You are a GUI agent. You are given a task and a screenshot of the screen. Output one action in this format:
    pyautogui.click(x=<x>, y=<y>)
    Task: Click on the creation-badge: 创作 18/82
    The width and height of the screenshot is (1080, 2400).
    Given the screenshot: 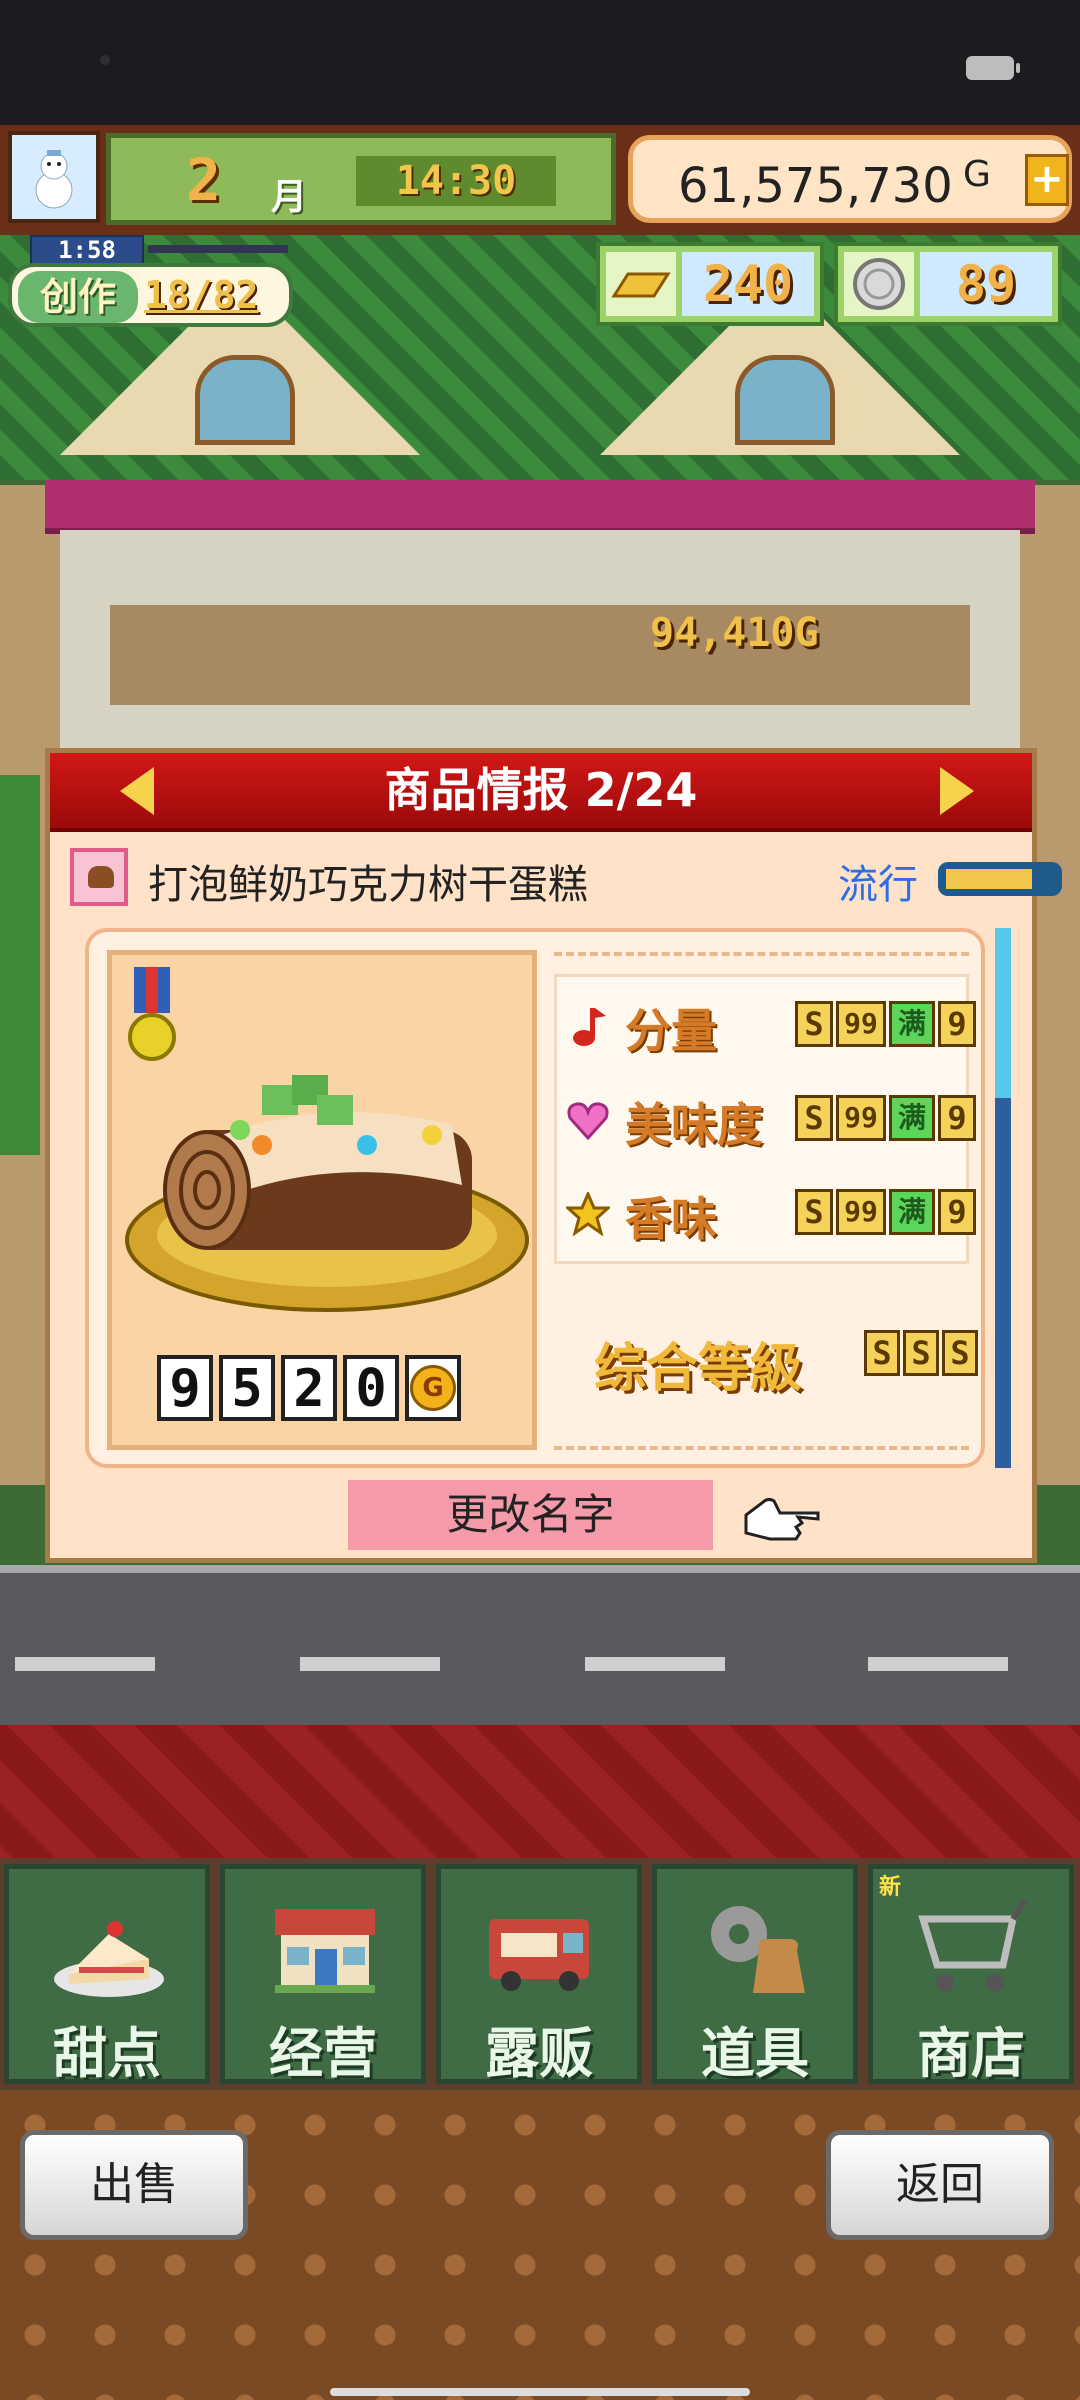 What is the action you would take?
    pyautogui.click(x=150, y=295)
    